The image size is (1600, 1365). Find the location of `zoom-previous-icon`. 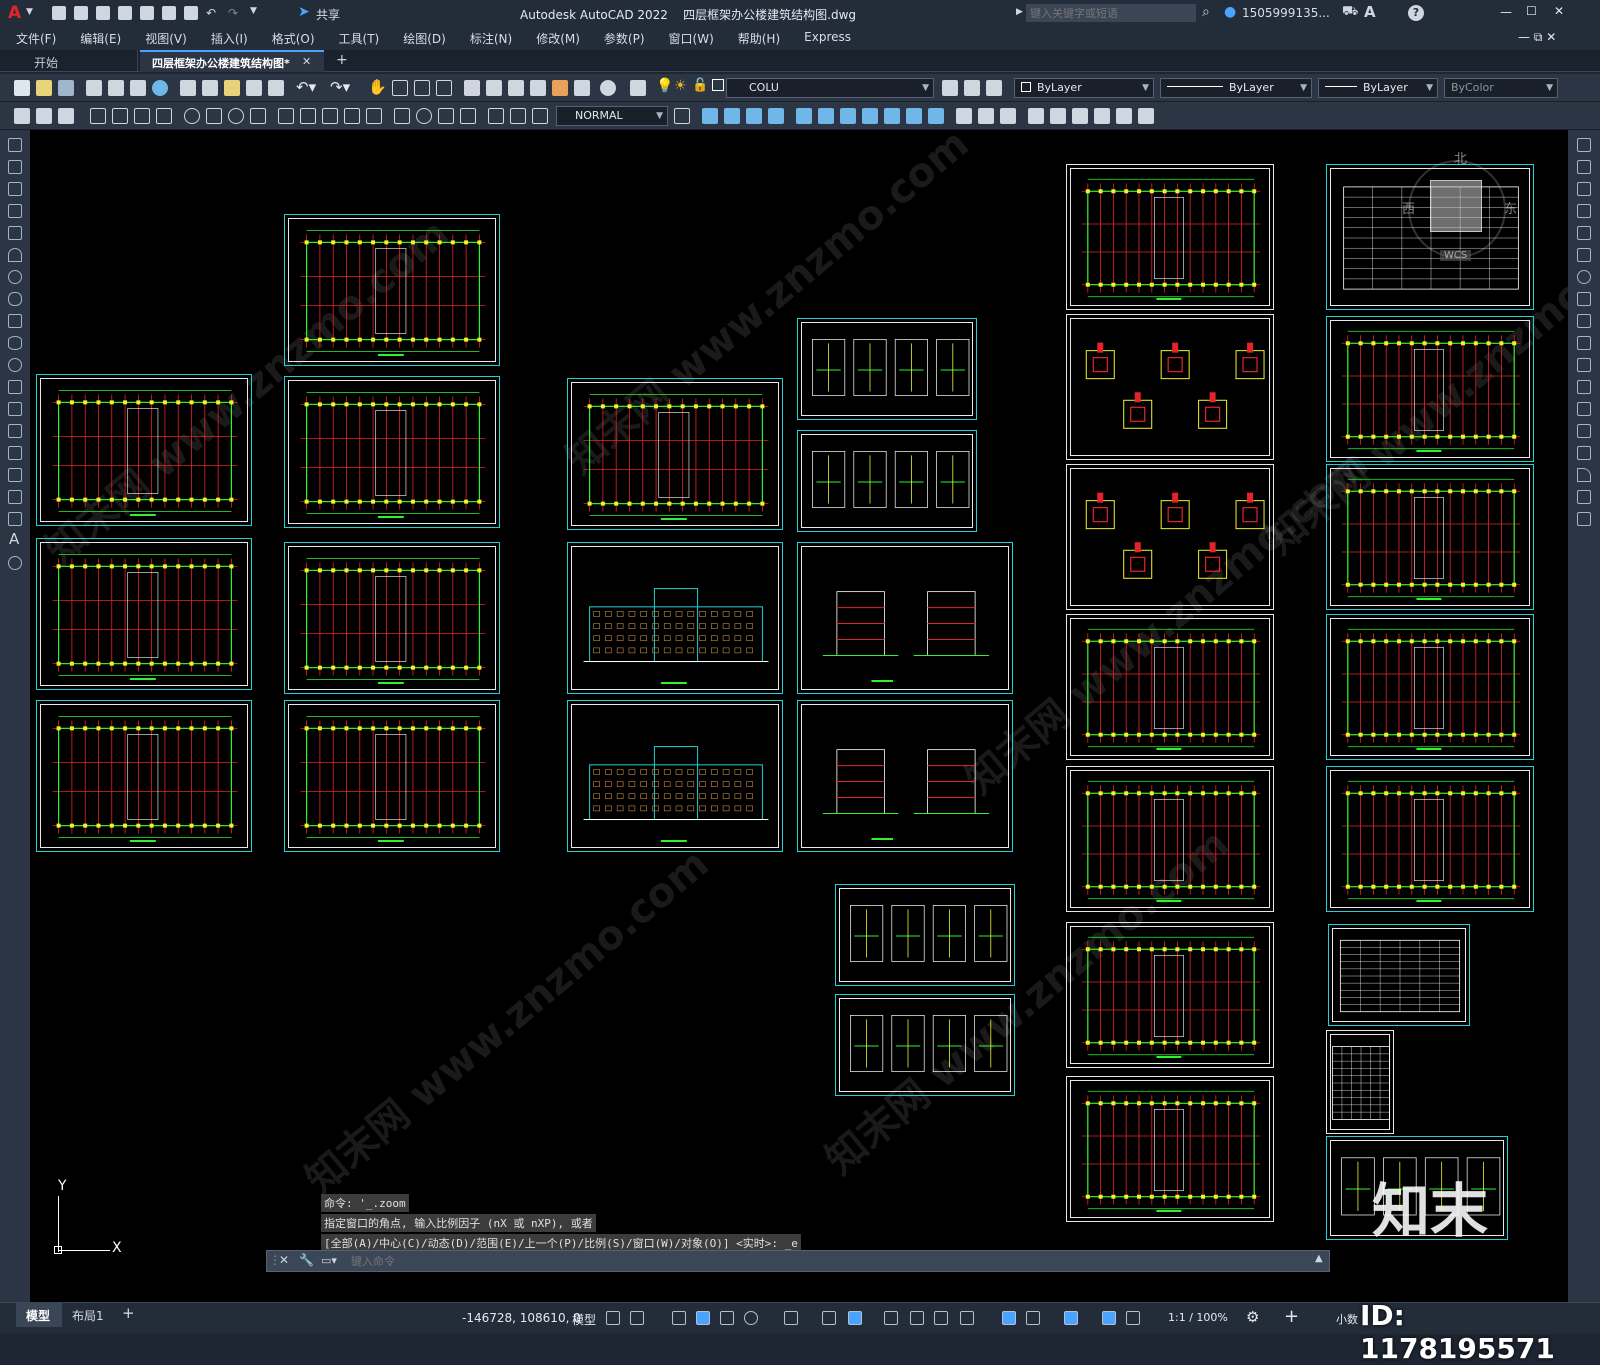

zoom-previous-icon is located at coordinates (444, 88).